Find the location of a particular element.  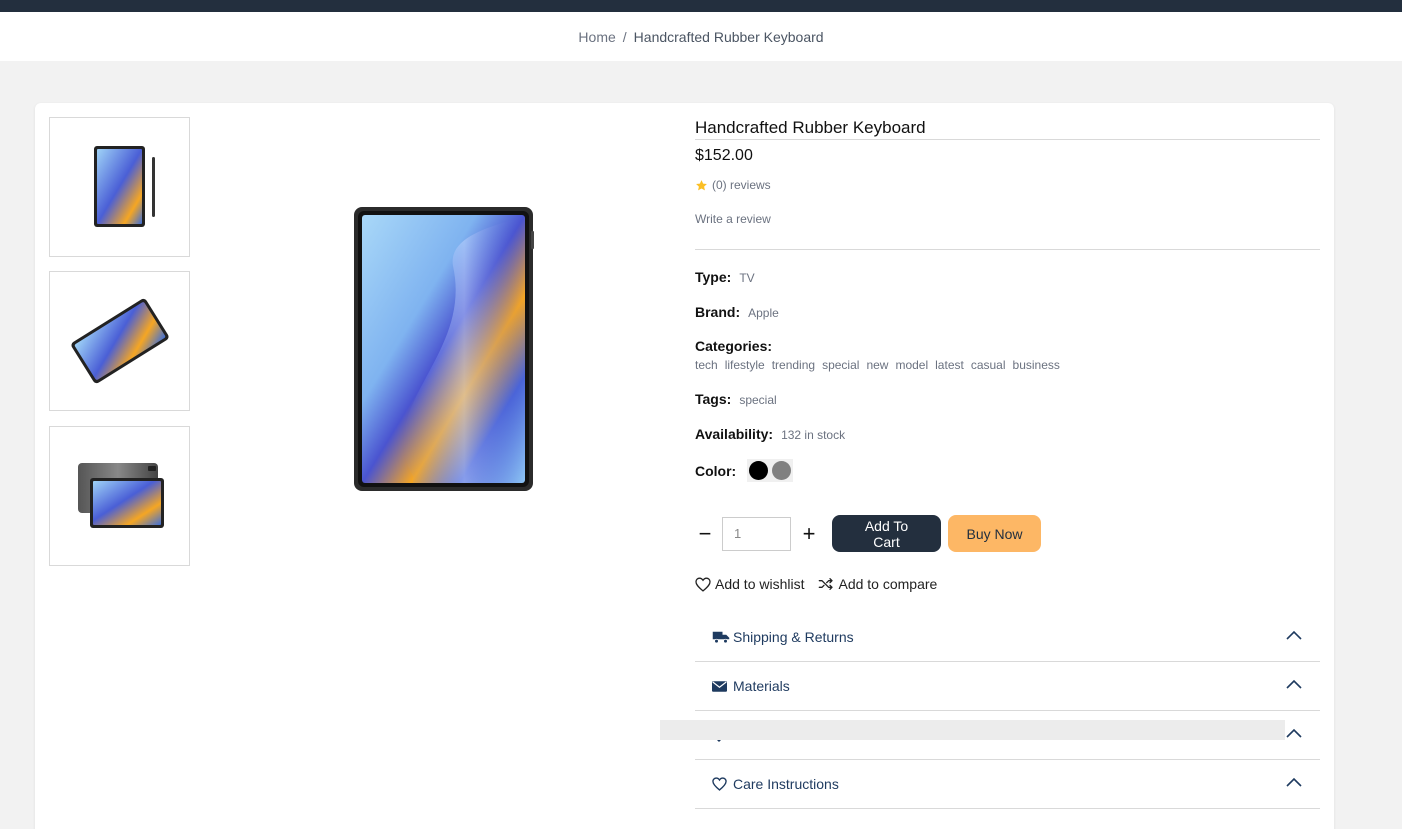

categories-row: Categories: is located at coordinates (737, 346).